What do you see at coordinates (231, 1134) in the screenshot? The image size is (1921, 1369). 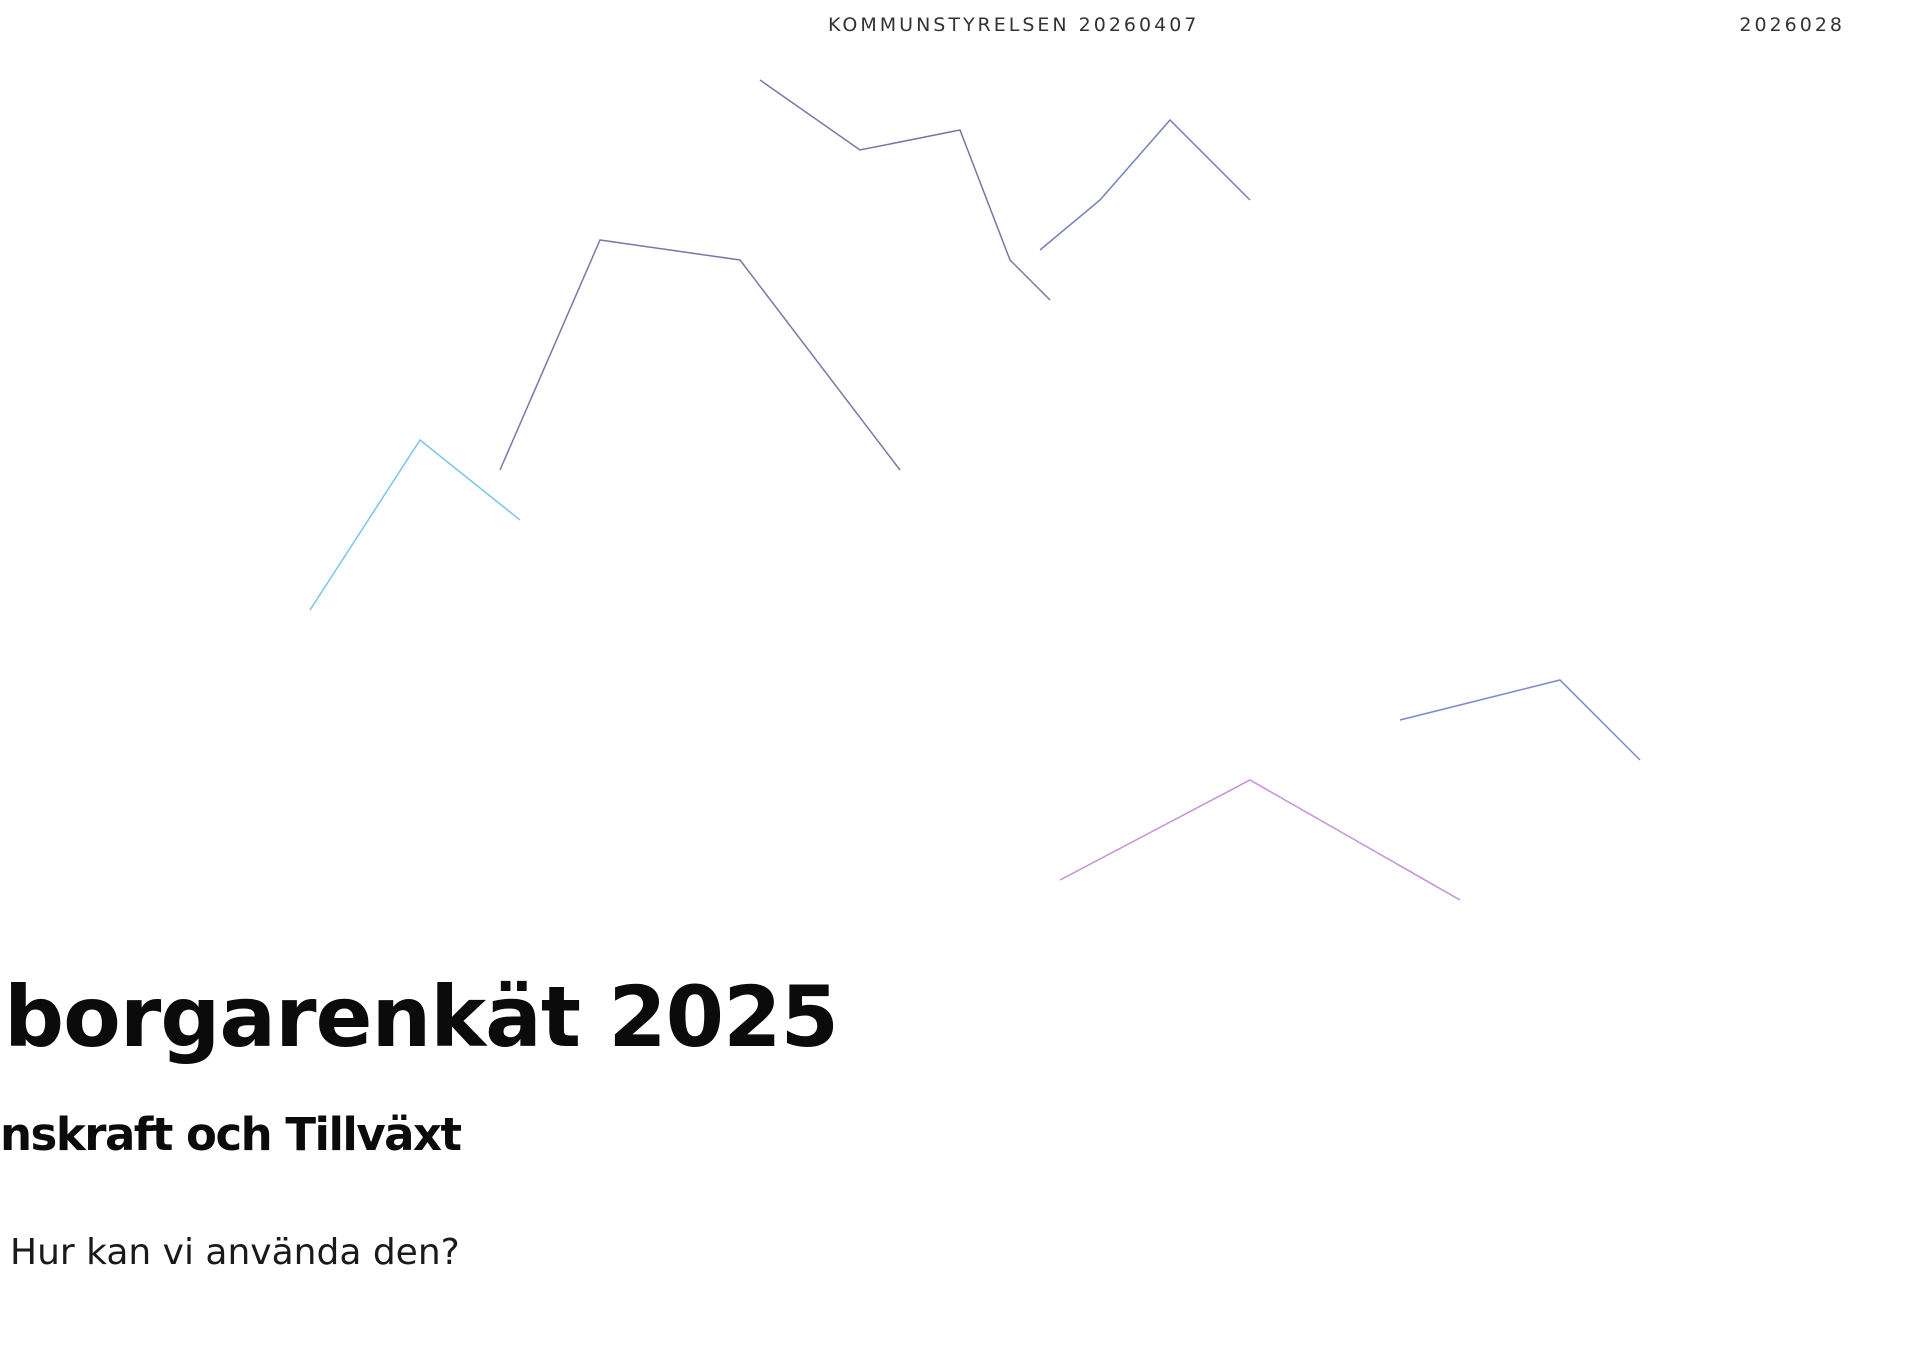 I see `cover-subtitle: nskraft och Tillväxt` at bounding box center [231, 1134].